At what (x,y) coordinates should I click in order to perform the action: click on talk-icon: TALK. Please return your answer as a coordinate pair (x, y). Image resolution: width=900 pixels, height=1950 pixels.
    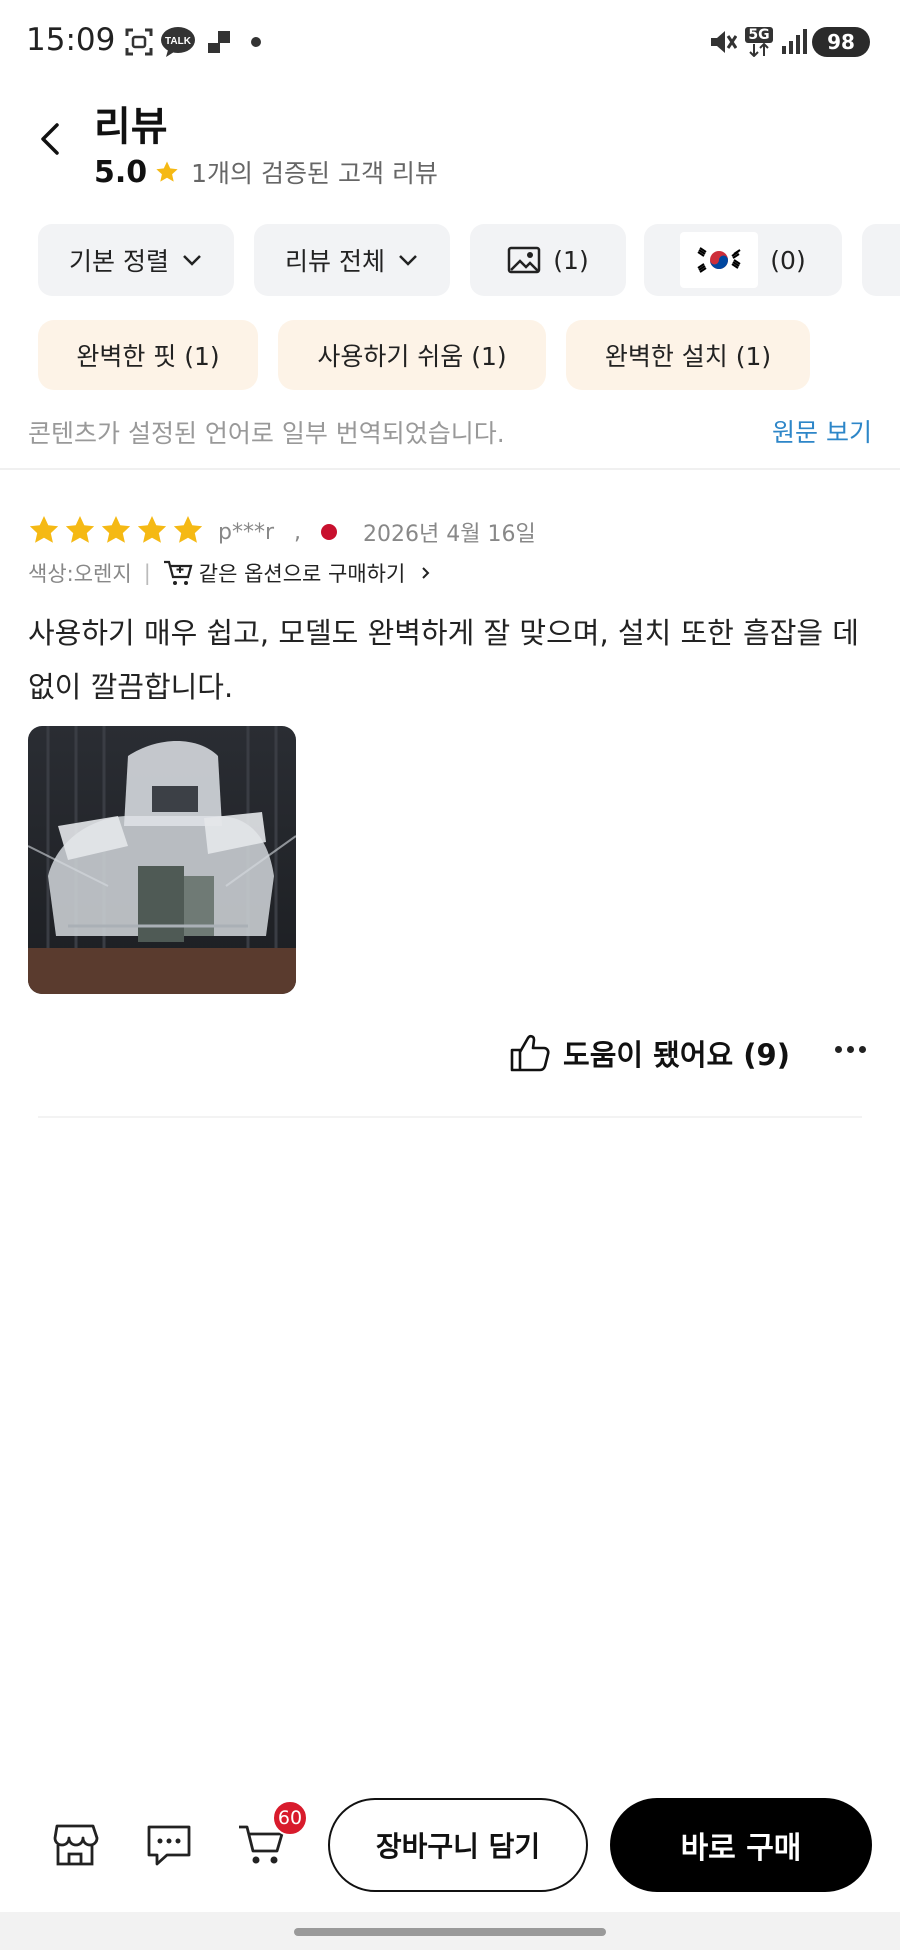
    Looking at the image, I should click on (178, 42).